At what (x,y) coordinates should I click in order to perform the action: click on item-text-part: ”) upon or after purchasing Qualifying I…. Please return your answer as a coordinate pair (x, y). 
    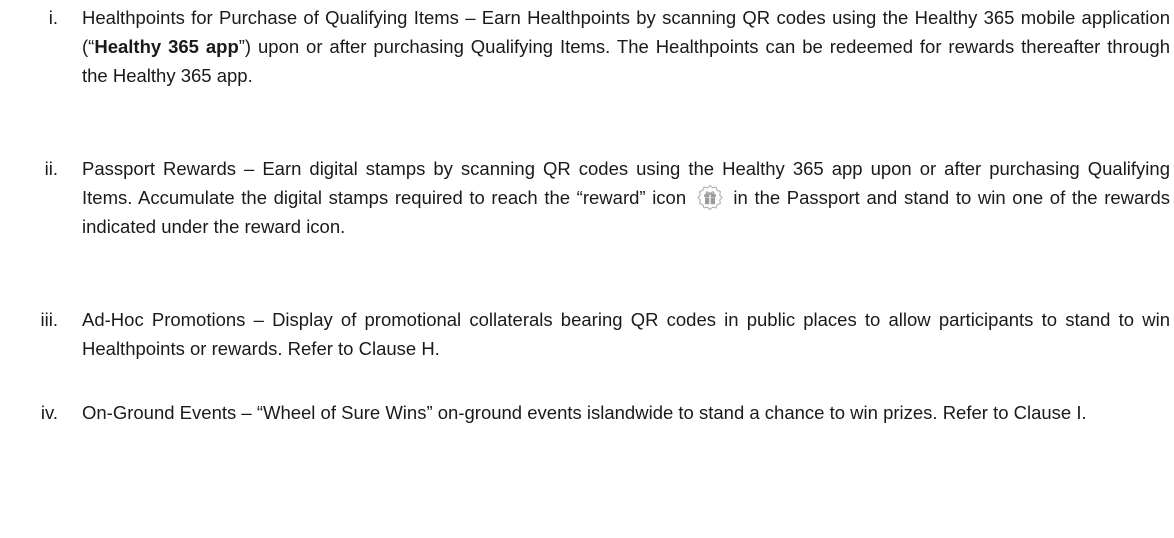
    Looking at the image, I should click on (626, 61).